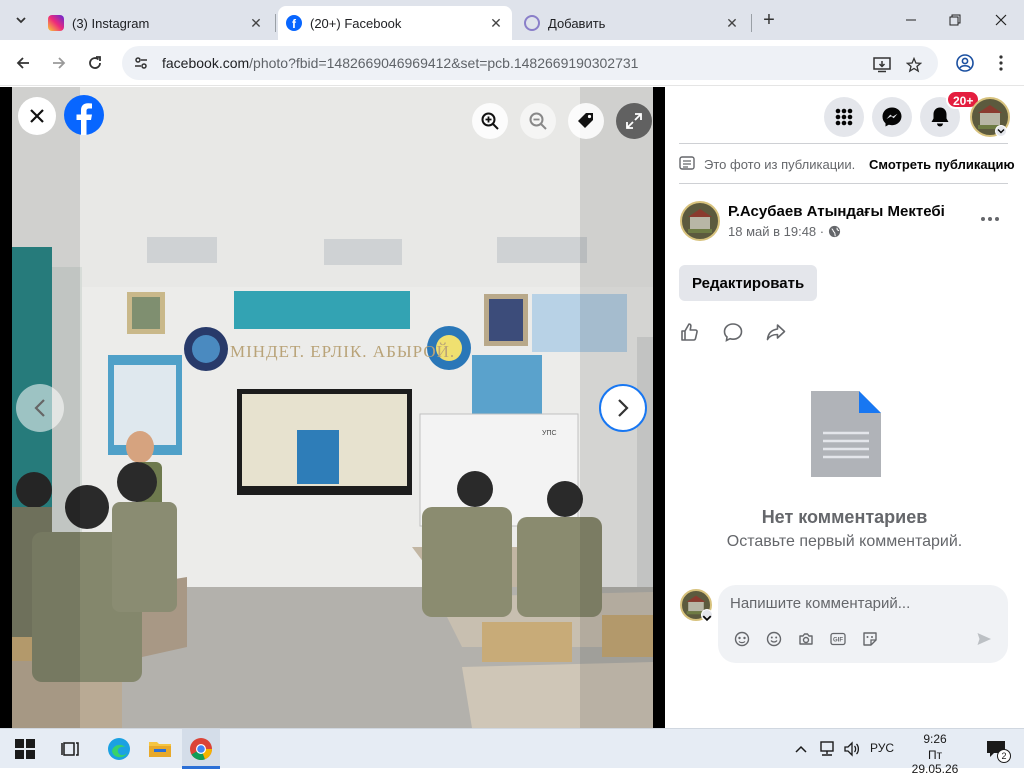 The image size is (1024, 776). I want to click on reload-icon, so click(95, 62).